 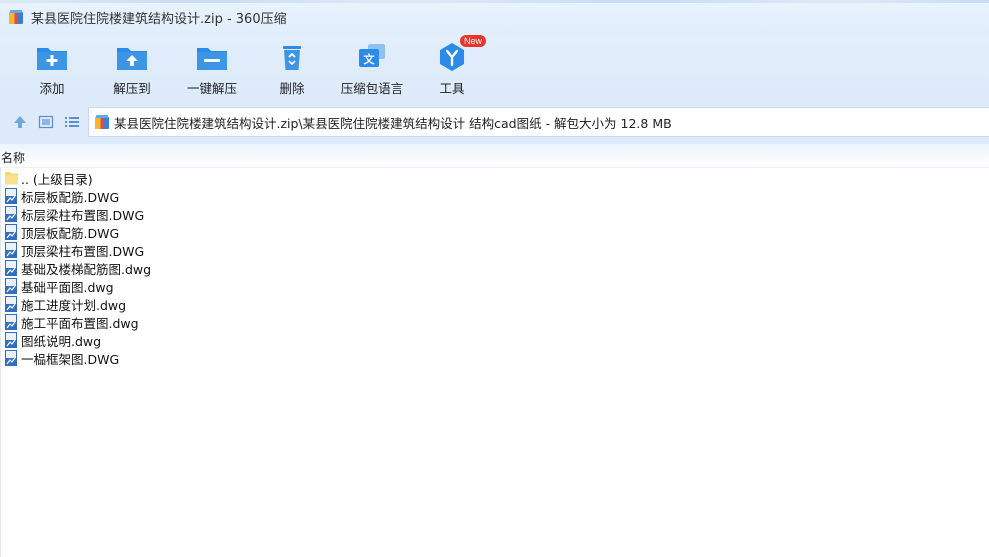 I want to click on list-item: 施工进度计划.dwg, so click(x=65, y=304).